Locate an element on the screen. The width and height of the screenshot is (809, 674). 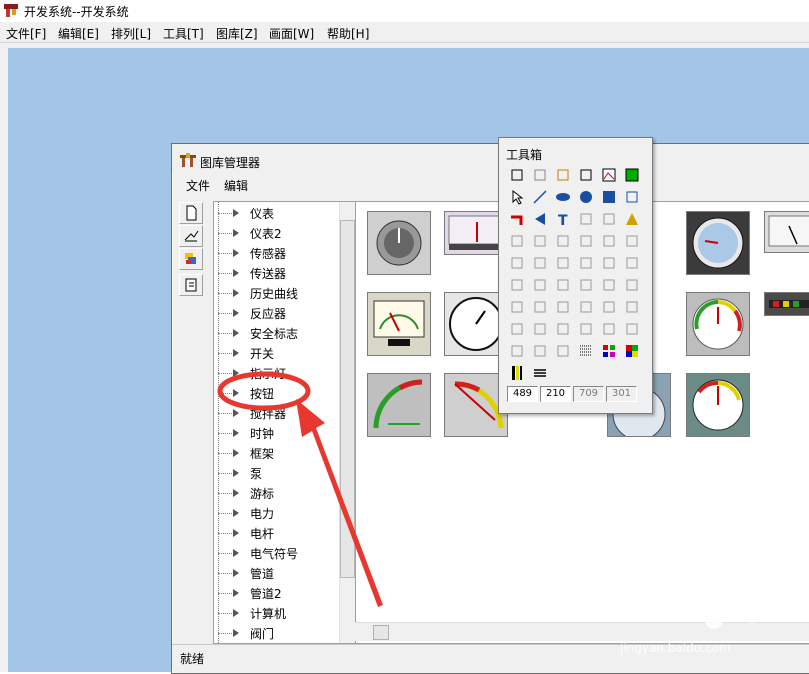
rounded-rect-tool-button is located at coordinates (586, 219).